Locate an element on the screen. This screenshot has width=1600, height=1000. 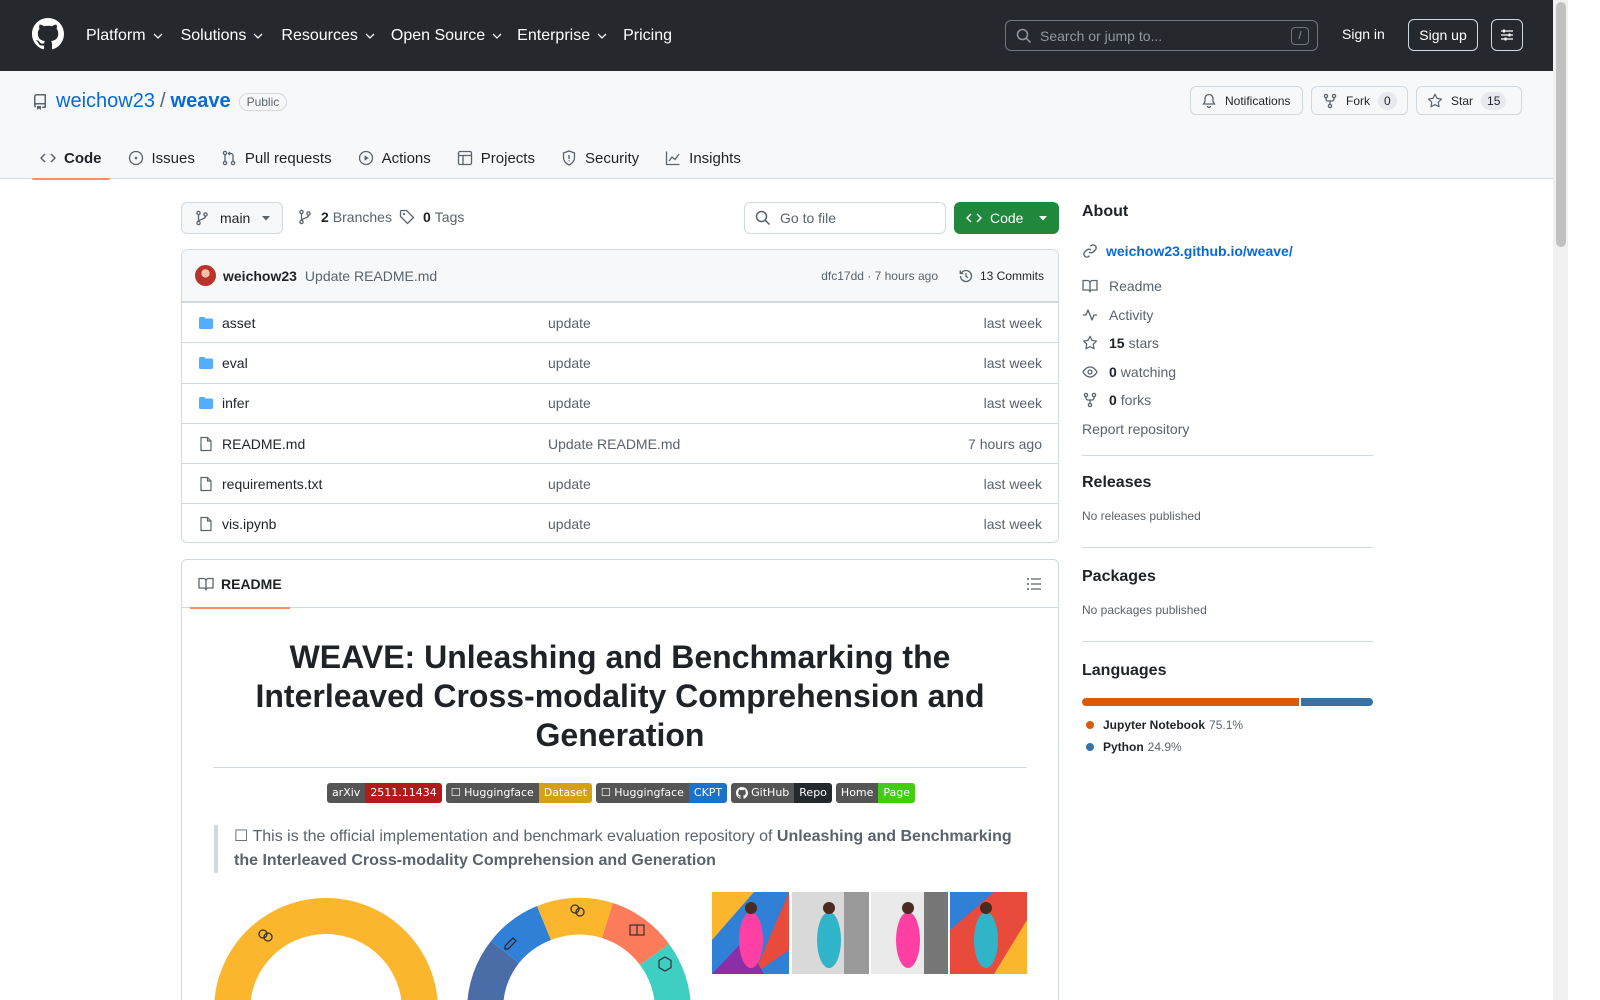
chevron-down-icon is located at coordinates (602, 36).